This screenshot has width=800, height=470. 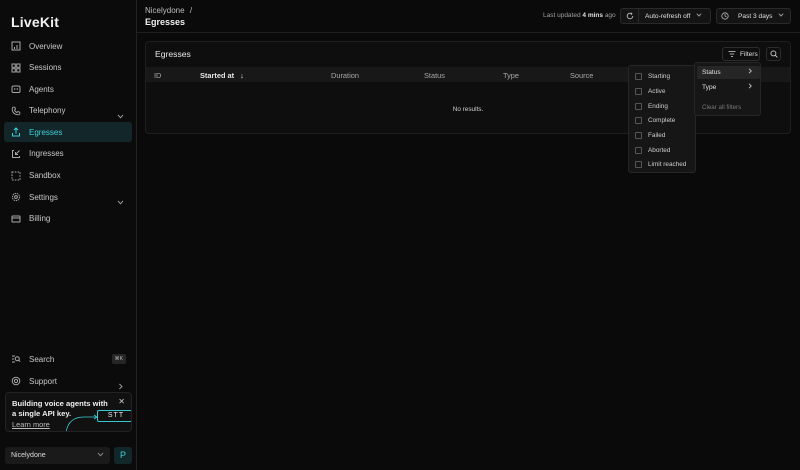 What do you see at coordinates (68, 111) in the screenshot?
I see `sidebar-item-telephony: Telephony` at bounding box center [68, 111].